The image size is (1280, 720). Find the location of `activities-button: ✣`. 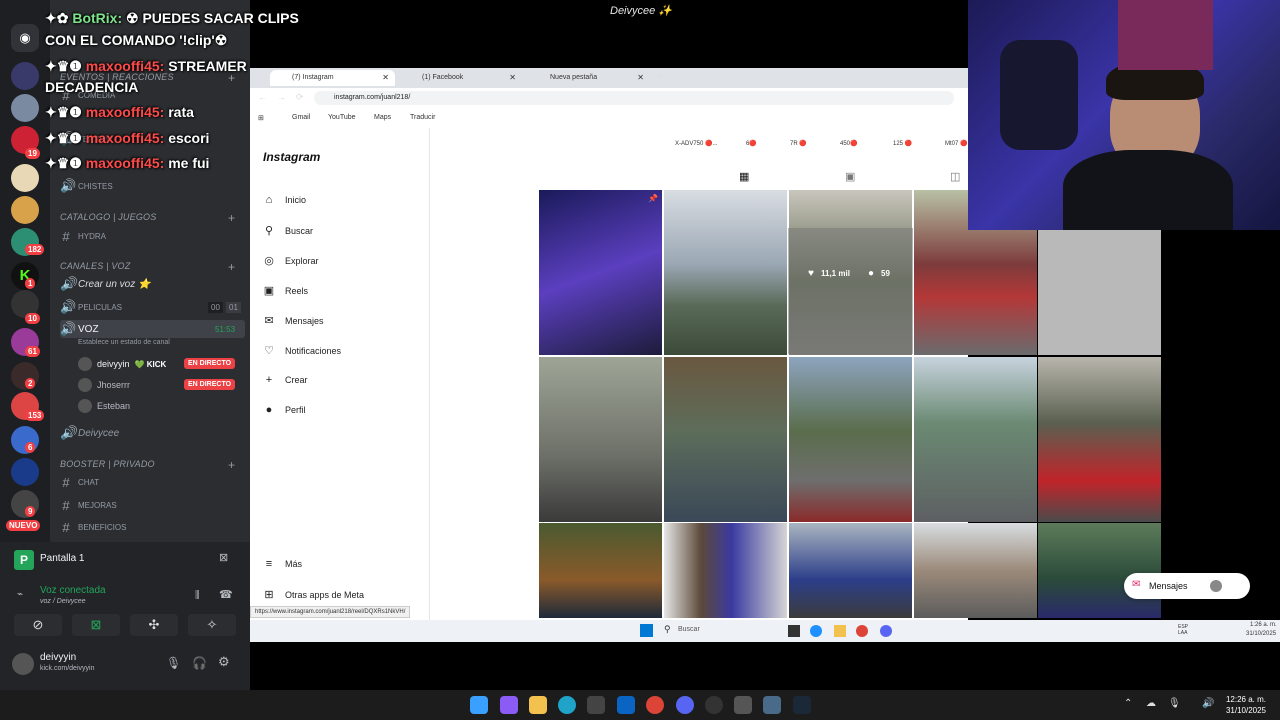

activities-button: ✣ is located at coordinates (154, 625).